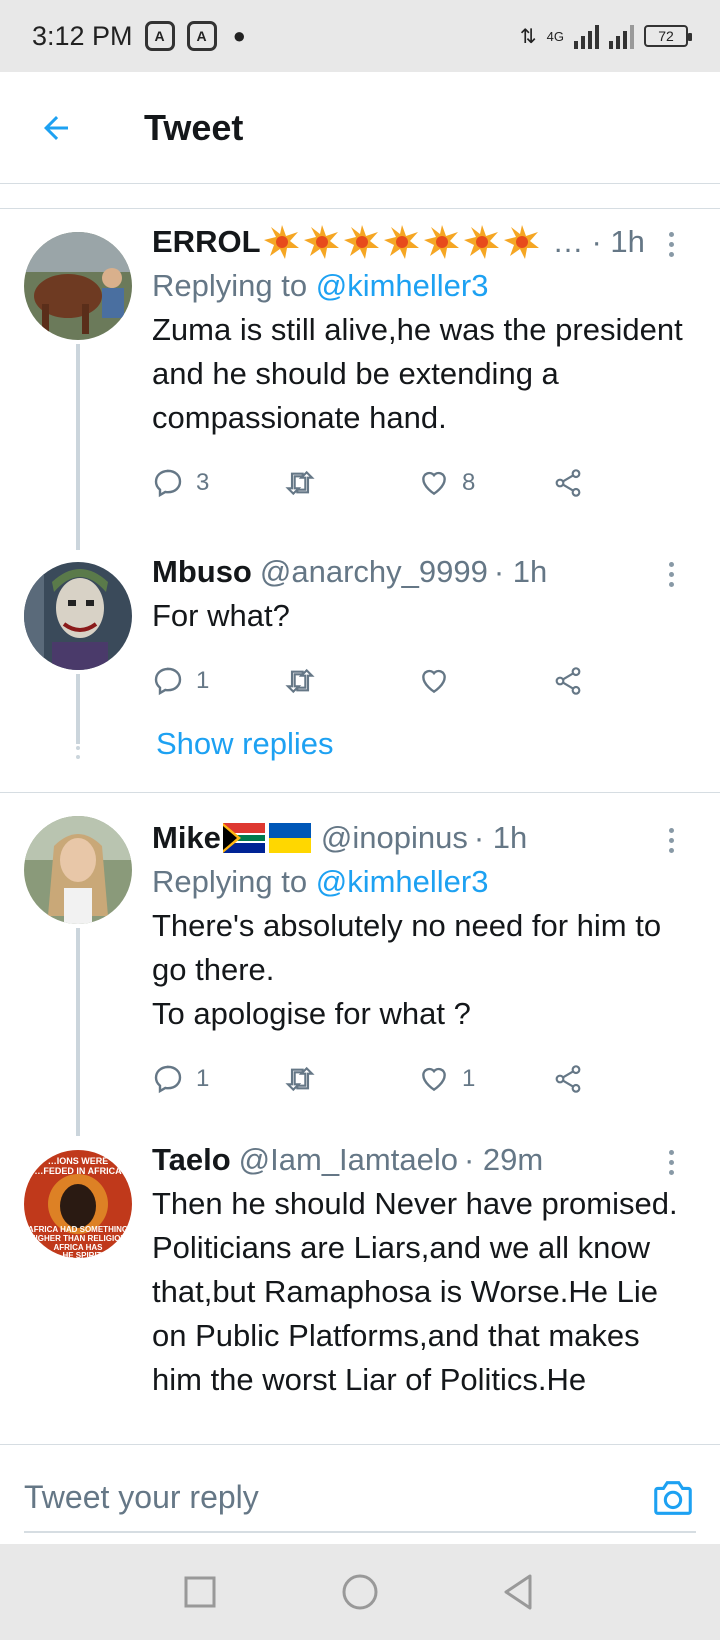 The width and height of the screenshot is (720, 1640). I want to click on avatar-text: AFRICA HAD SOMETHING, so click(78, 1229).